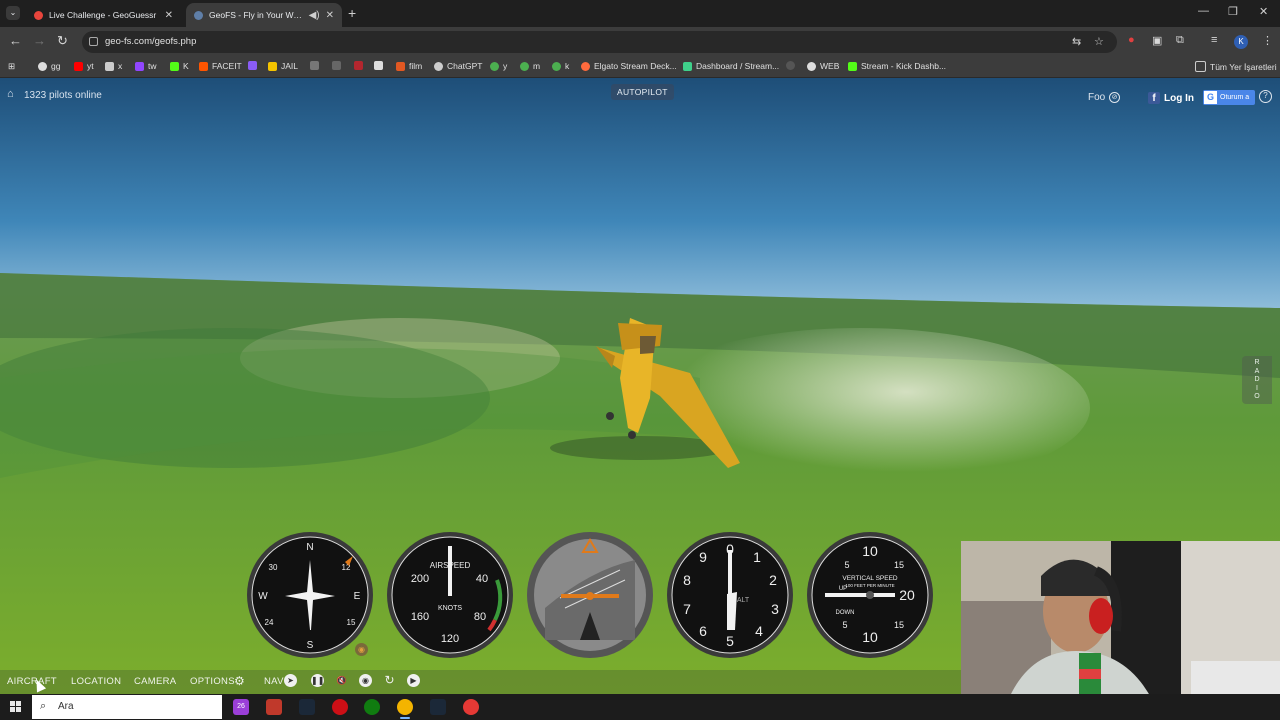  Describe the element at coordinates (599, 42) in the screenshot. I see `address-bar: geo-fs.com/geofs.php ⇆ ☆` at that location.